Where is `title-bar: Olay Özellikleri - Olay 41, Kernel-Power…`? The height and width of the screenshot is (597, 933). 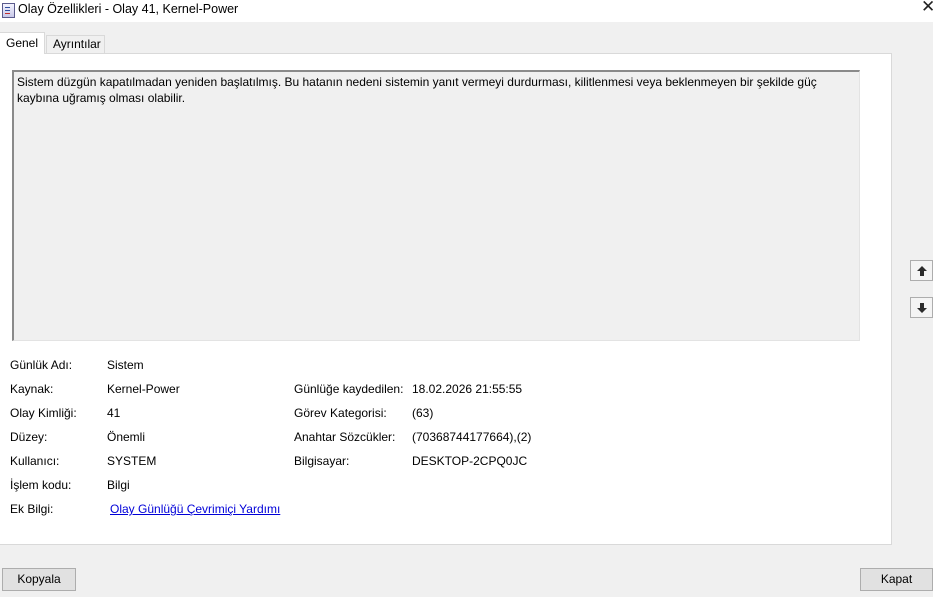
title-bar: Olay Özellikleri - Olay 41, Kernel-Power… is located at coordinates (466, 11).